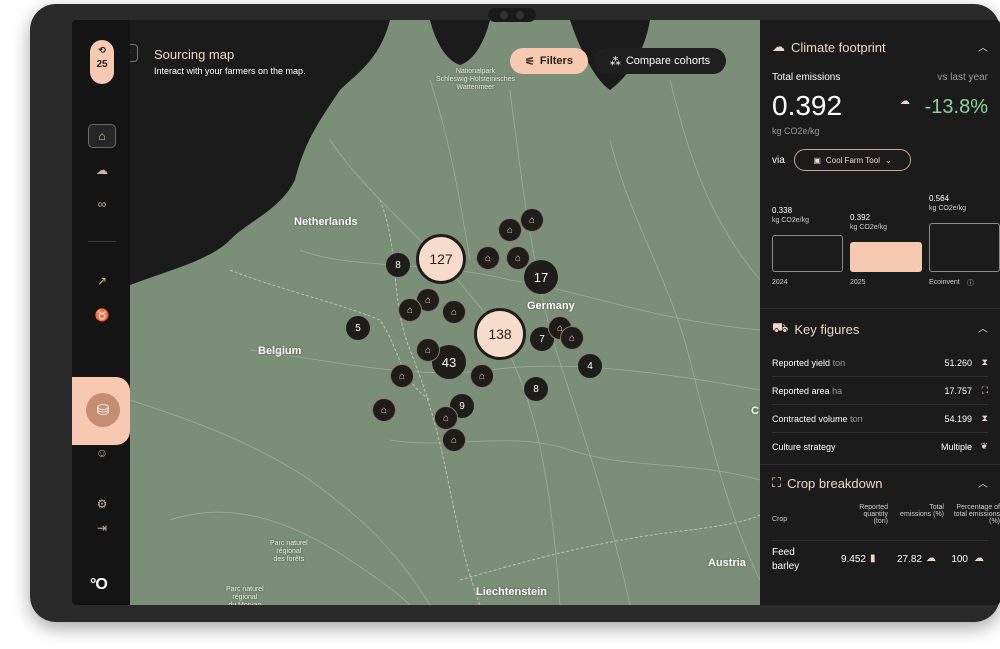  What do you see at coordinates (134, 53) in the screenshot?
I see `expand-rail-button: ›` at bounding box center [134, 53].